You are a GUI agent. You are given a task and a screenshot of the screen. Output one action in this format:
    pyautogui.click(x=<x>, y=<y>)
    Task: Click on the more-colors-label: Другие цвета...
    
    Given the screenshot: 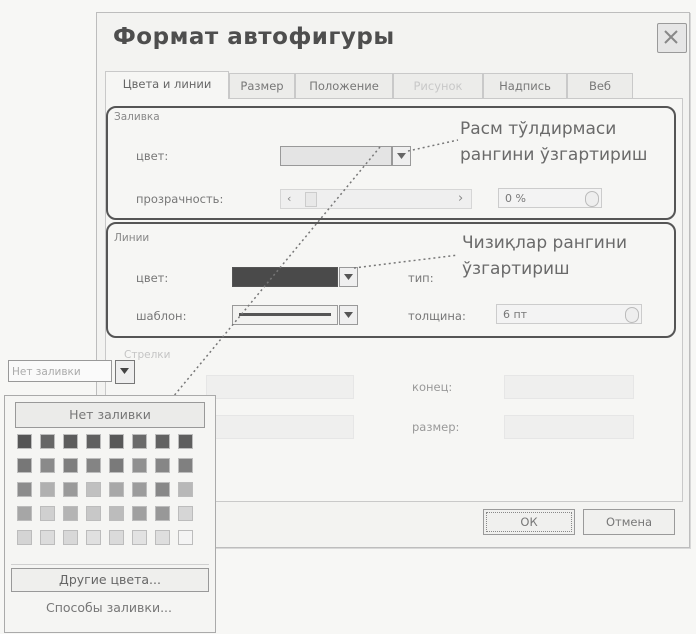 What is the action you would take?
    pyautogui.click(x=110, y=579)
    